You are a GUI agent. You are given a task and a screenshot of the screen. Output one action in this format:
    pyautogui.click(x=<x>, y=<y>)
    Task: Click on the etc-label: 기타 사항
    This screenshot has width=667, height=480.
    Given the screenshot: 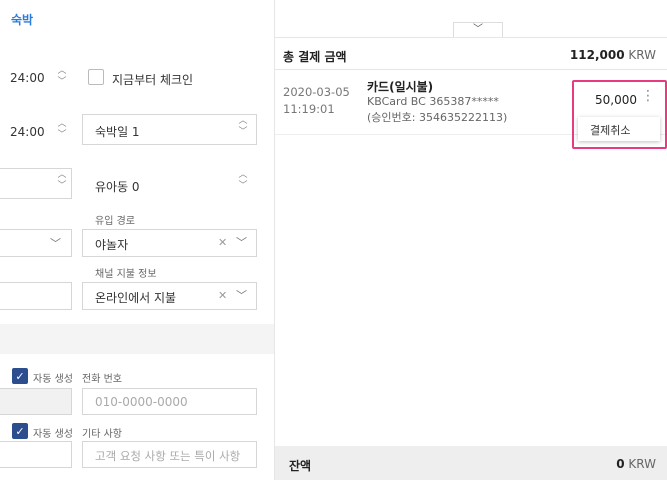 What is the action you would take?
    pyautogui.click(x=102, y=434)
    